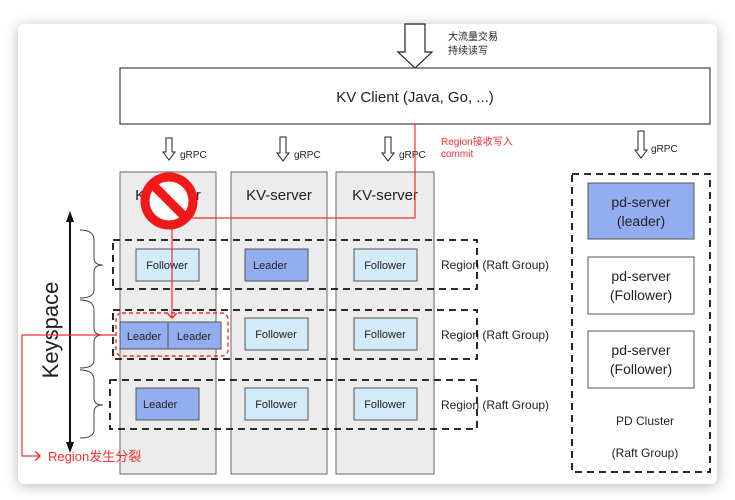 The width and height of the screenshot is (735, 500). I want to click on traffic-note-line1: 大流量交易, so click(473, 36).